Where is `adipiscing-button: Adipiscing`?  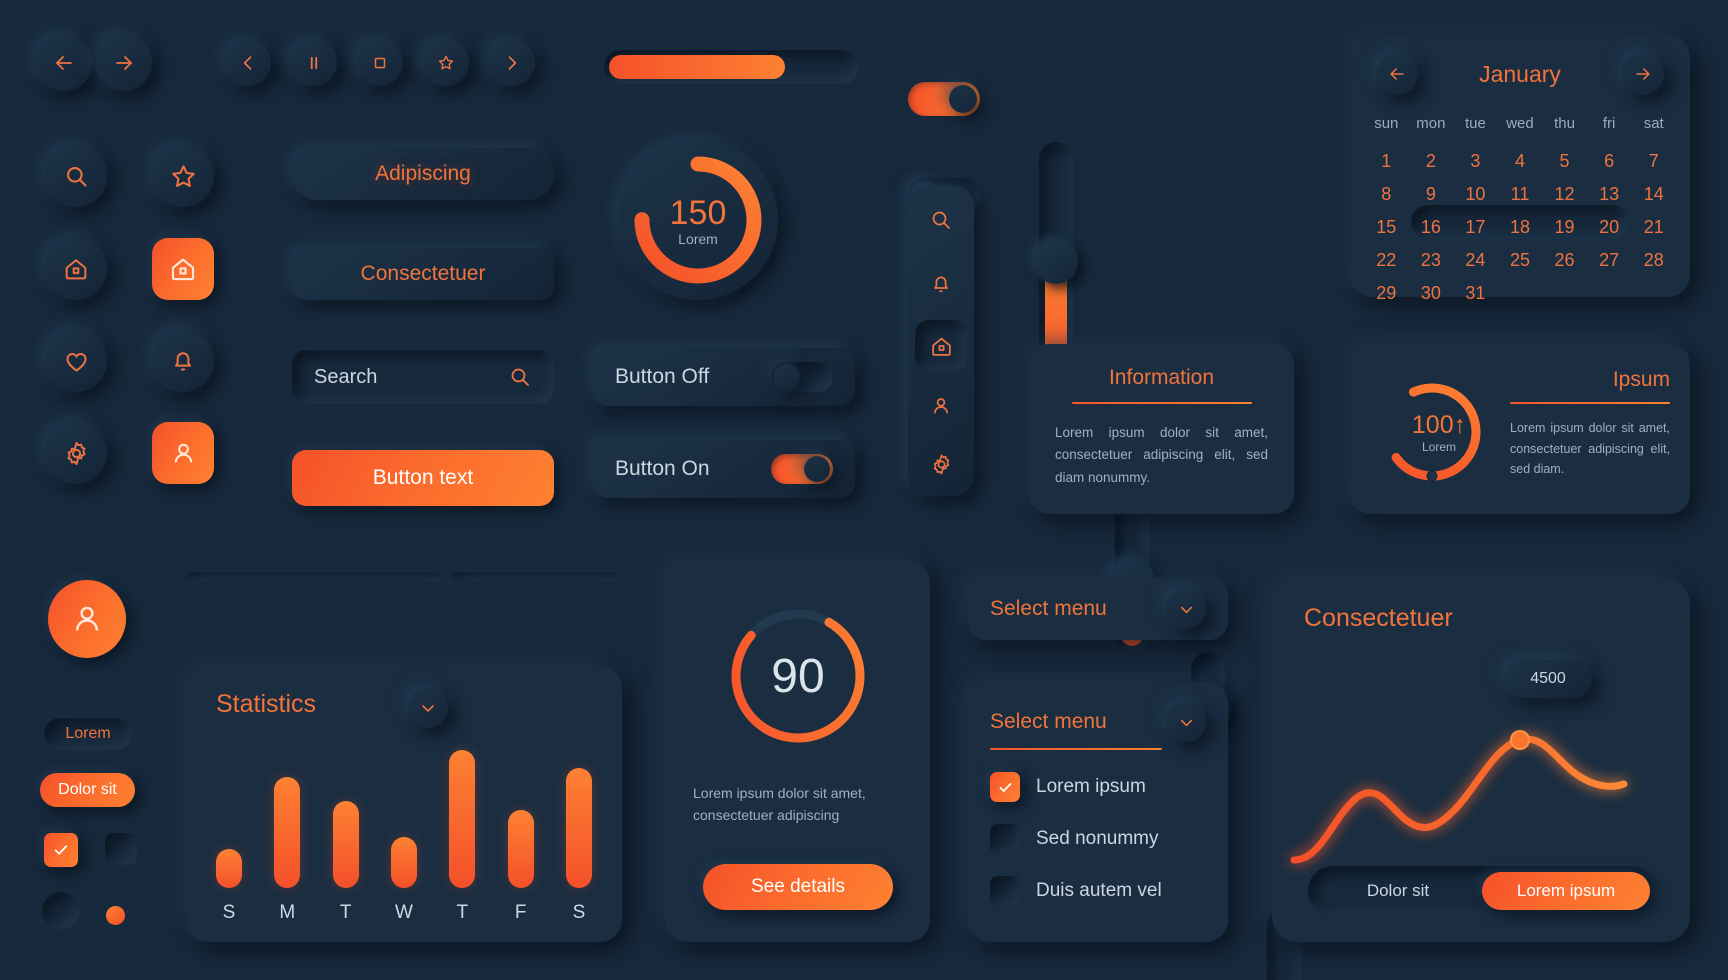
adipiscing-button: Adipiscing is located at coordinates (423, 174).